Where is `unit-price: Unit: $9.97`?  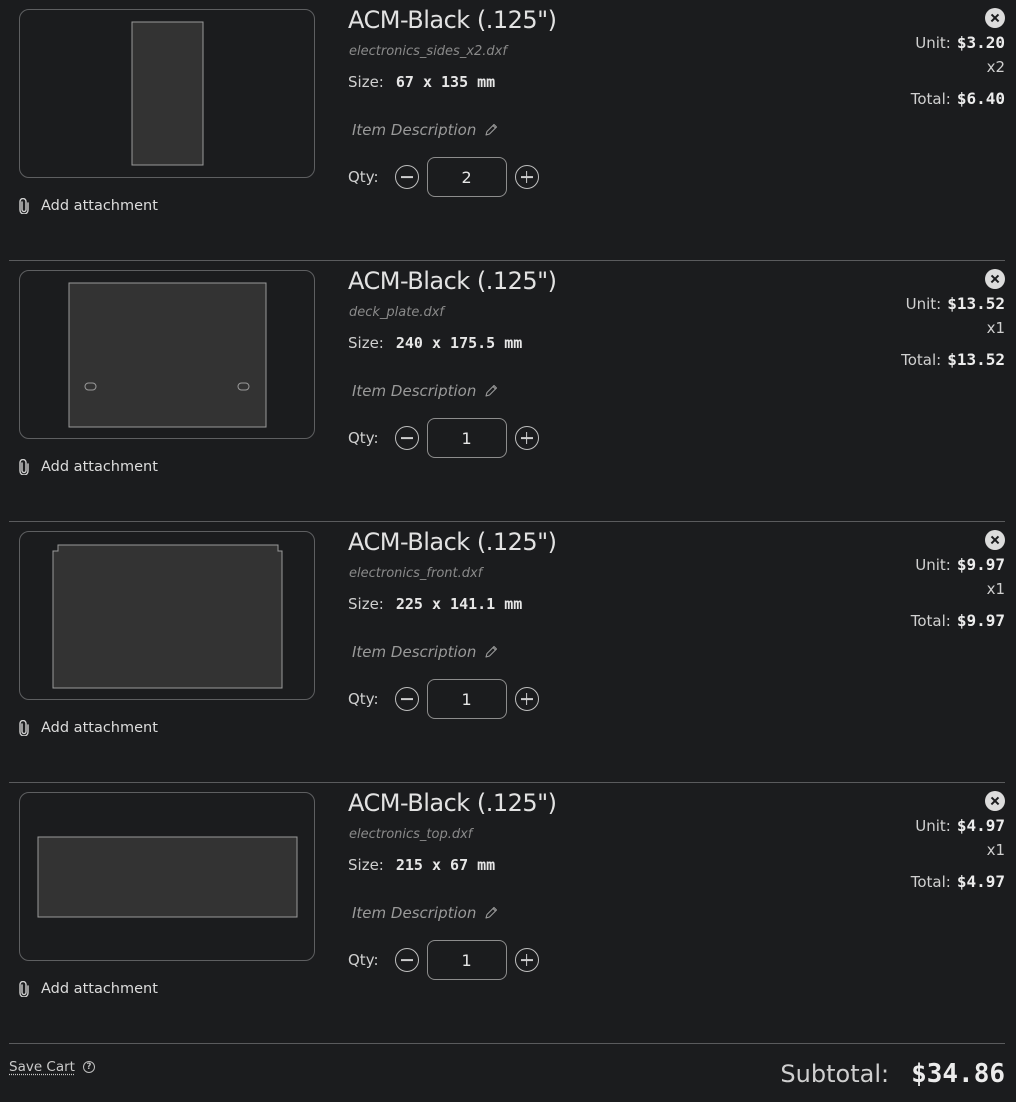 unit-price: Unit: $9.97 is located at coordinates (960, 564).